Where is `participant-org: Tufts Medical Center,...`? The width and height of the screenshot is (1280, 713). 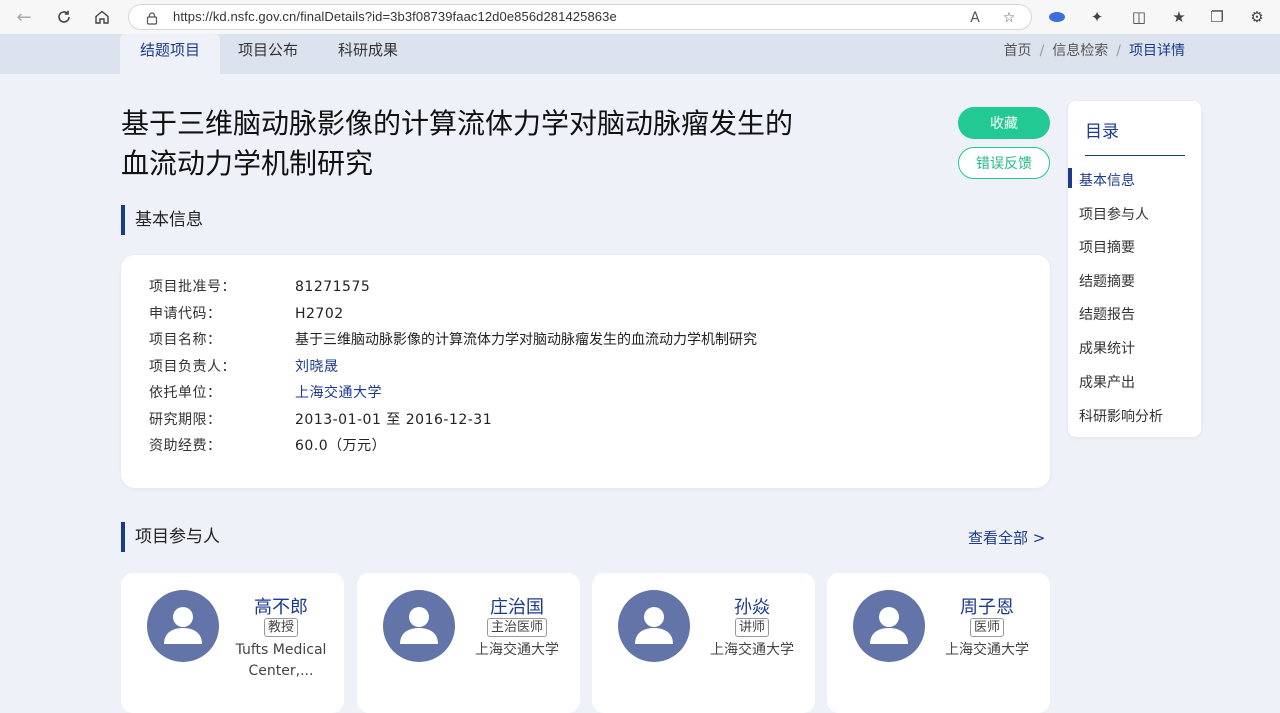 participant-org: Tufts Medical Center,... is located at coordinates (281, 660).